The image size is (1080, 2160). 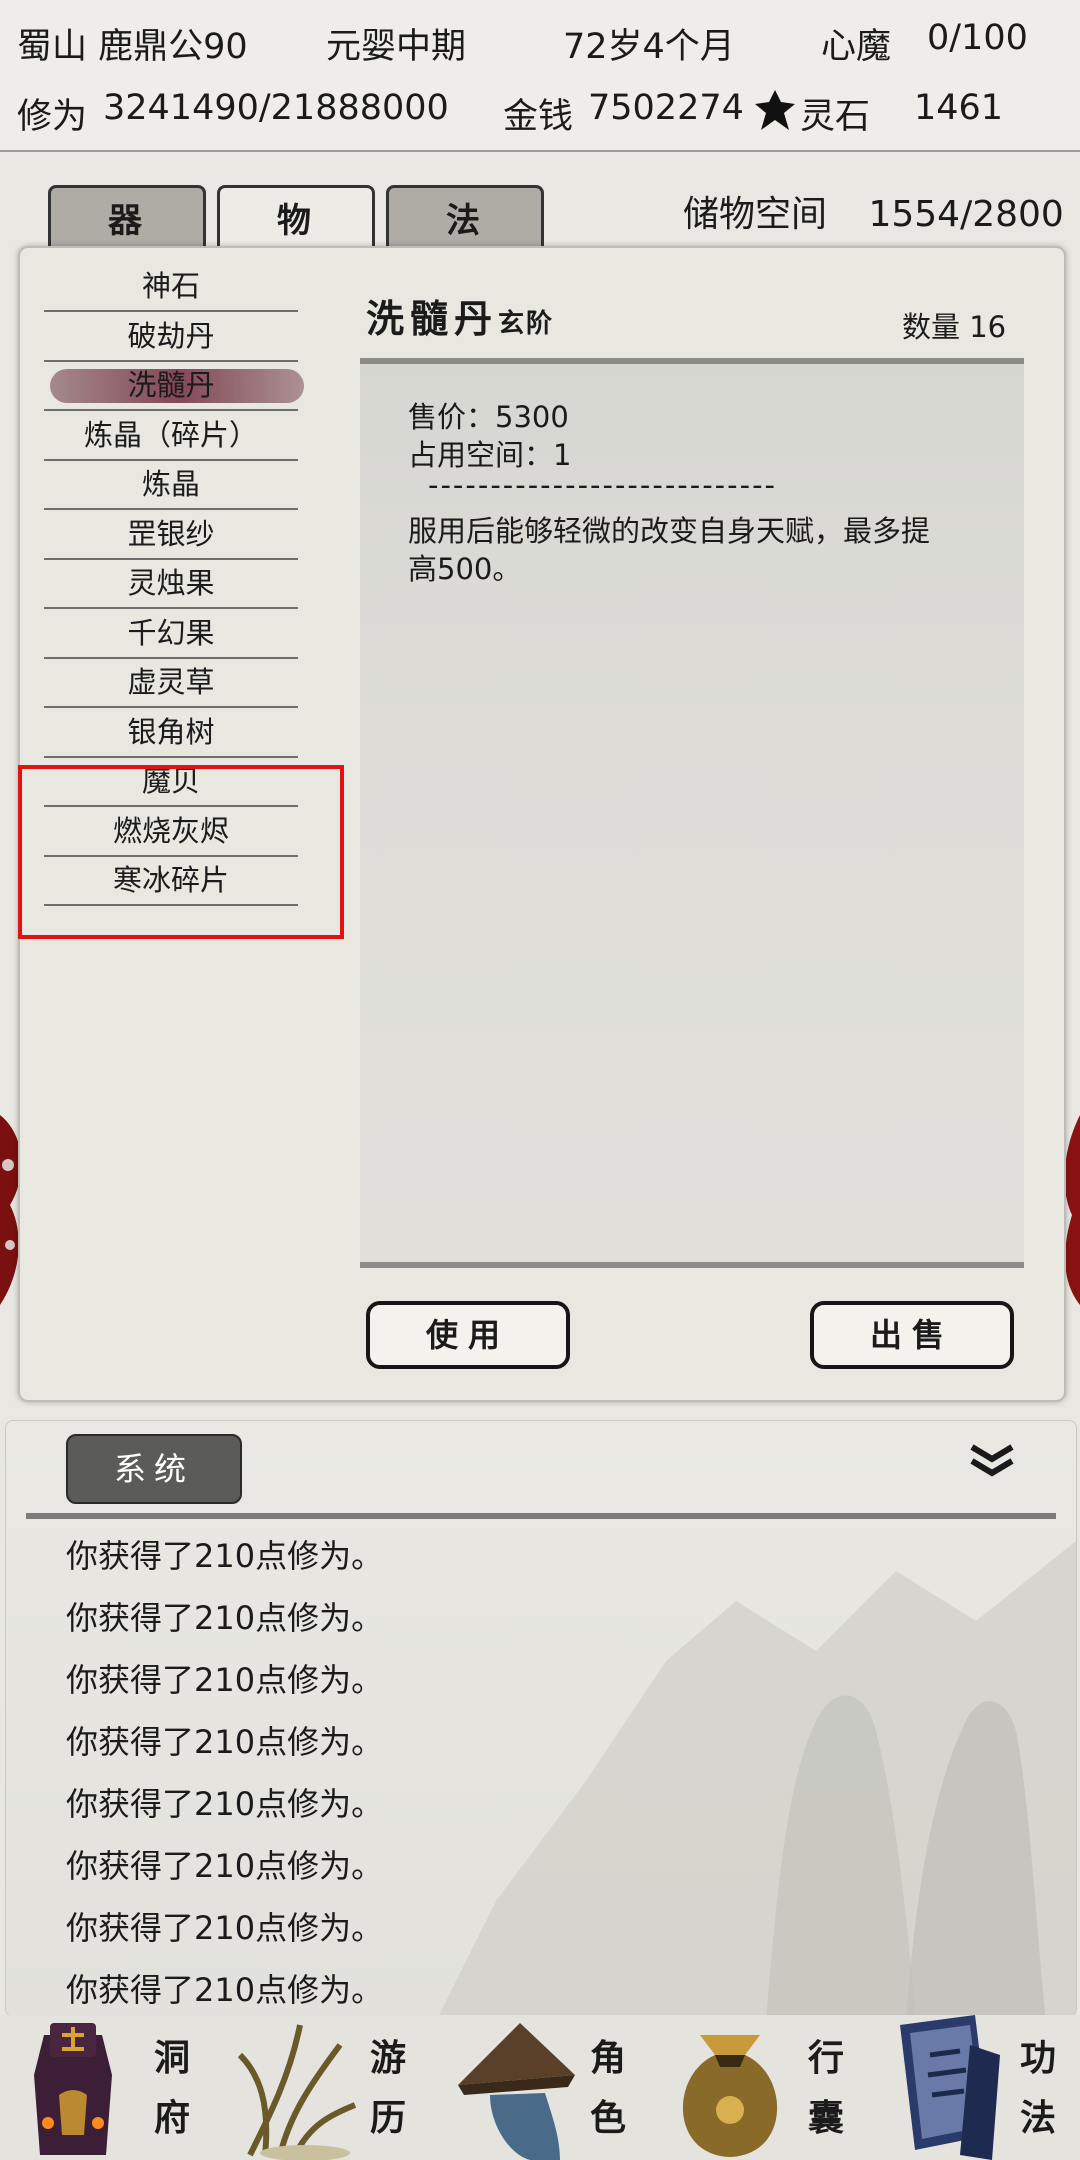 What do you see at coordinates (755, 214) in the screenshot?
I see `storage-label: 储物空间` at bounding box center [755, 214].